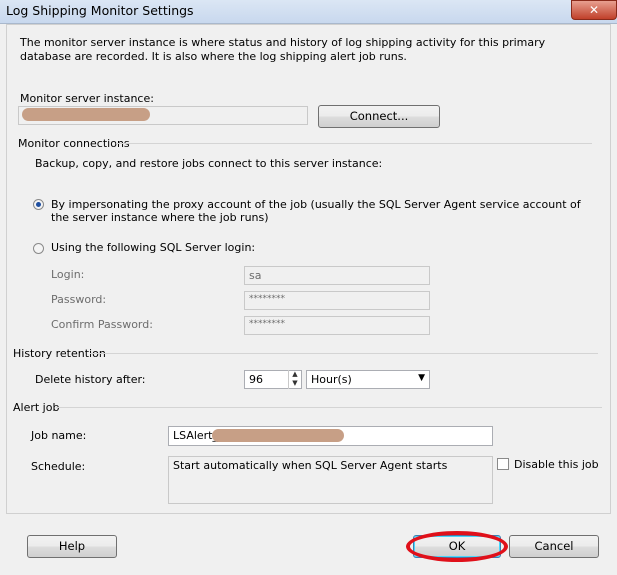 The width and height of the screenshot is (617, 575). Describe the element at coordinates (153, 247) in the screenshot. I see `sql-login-option-label: Using the following SQL Server login:` at that location.